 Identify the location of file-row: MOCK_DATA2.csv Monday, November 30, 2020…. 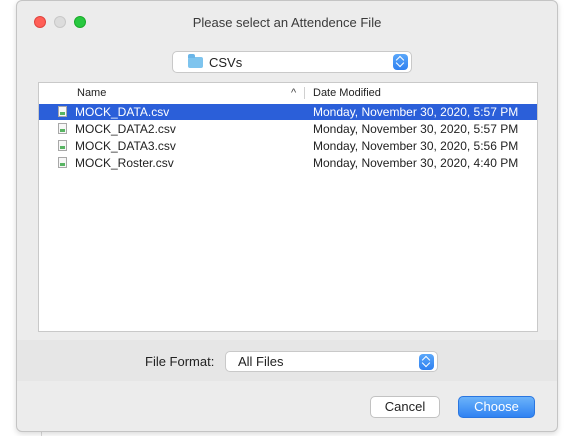
(288, 129).